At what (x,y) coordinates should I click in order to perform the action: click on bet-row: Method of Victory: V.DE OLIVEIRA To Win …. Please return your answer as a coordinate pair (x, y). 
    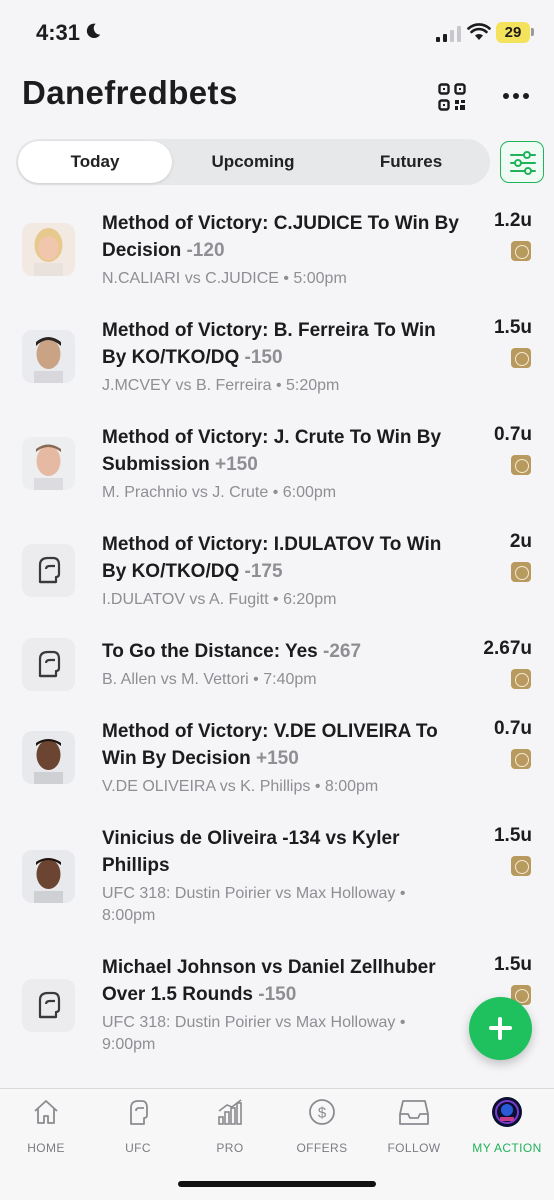
    Looking at the image, I should click on (277, 765).